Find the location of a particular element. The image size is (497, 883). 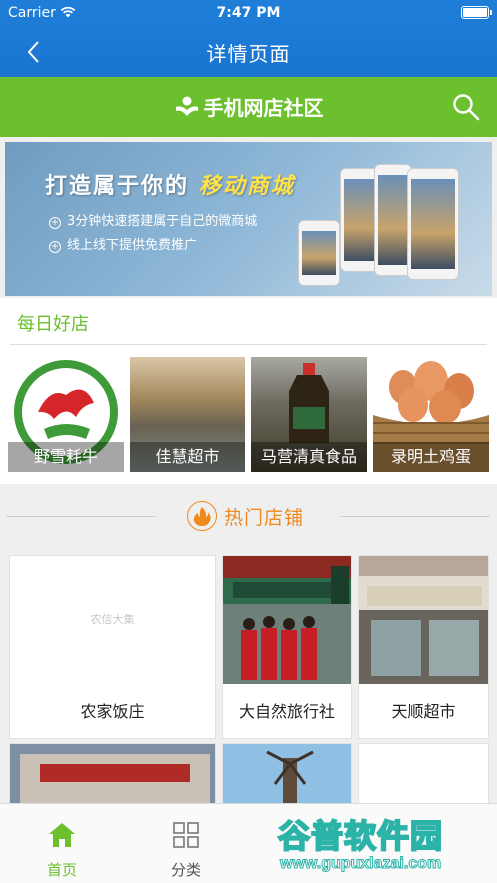

shop-label: 马营清真食品 is located at coordinates (309, 457).